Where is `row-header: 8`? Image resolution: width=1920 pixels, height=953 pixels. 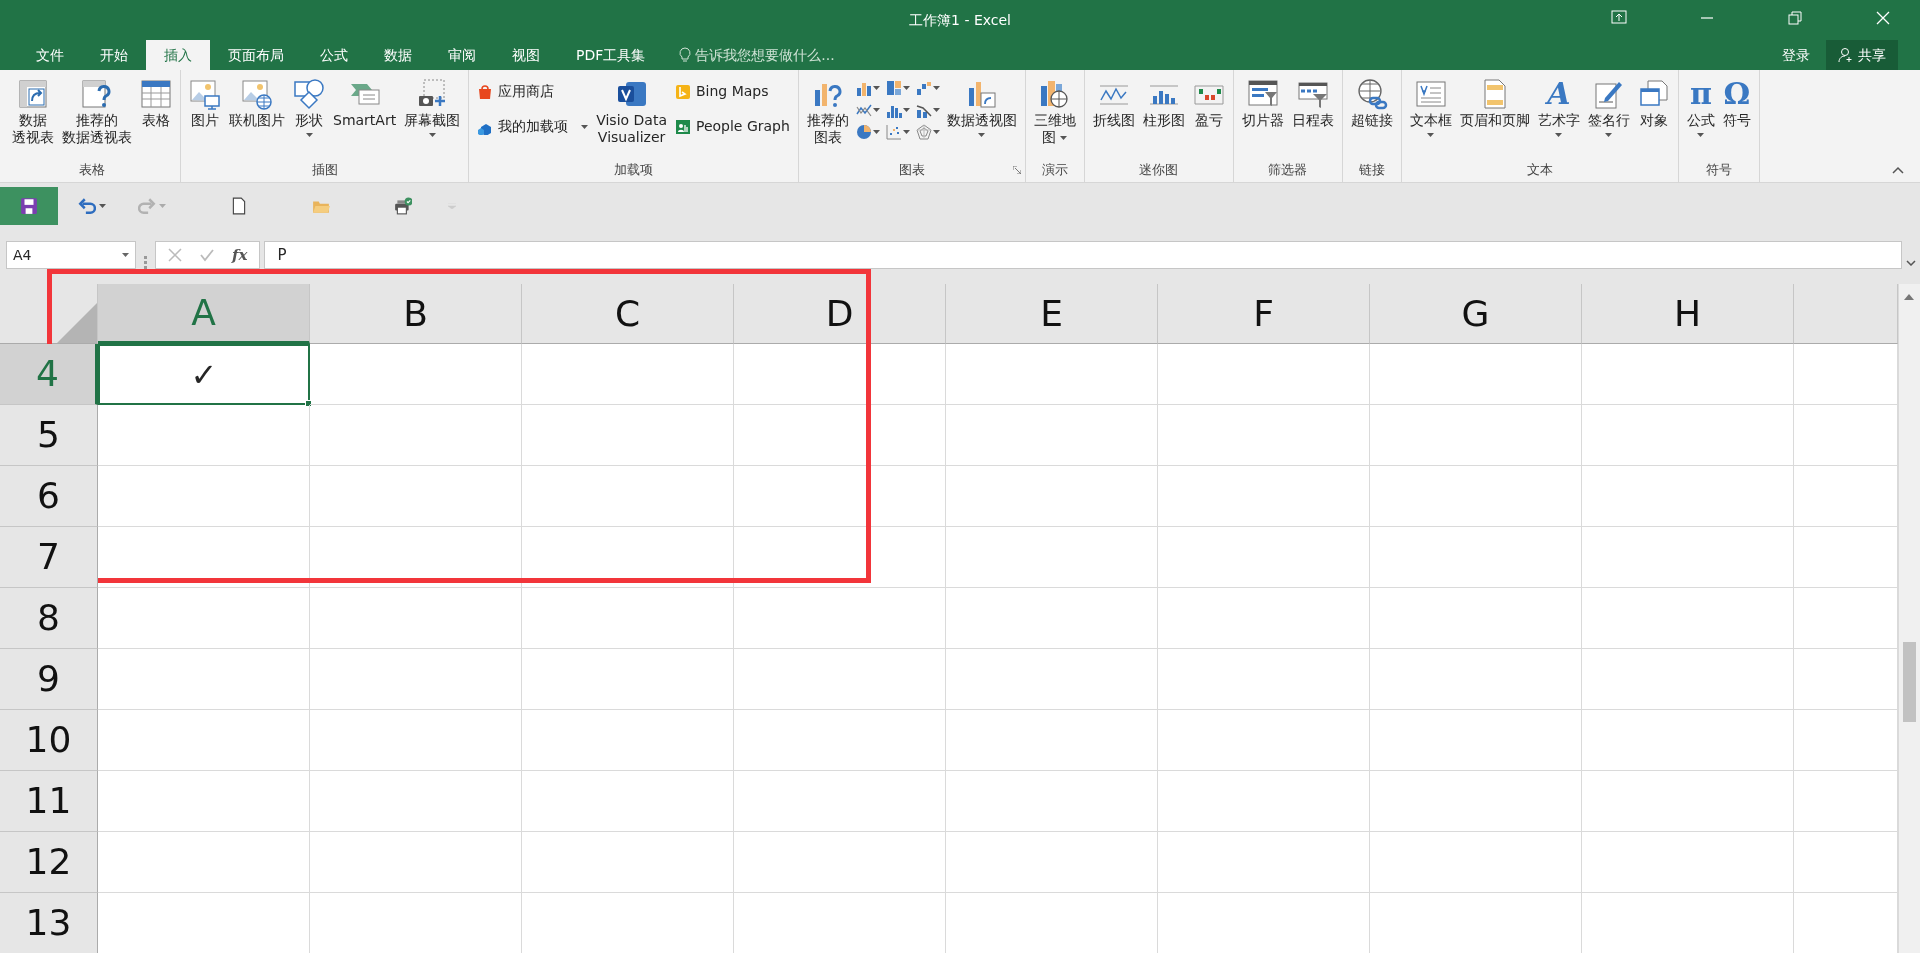 row-header: 8 is located at coordinates (49, 618).